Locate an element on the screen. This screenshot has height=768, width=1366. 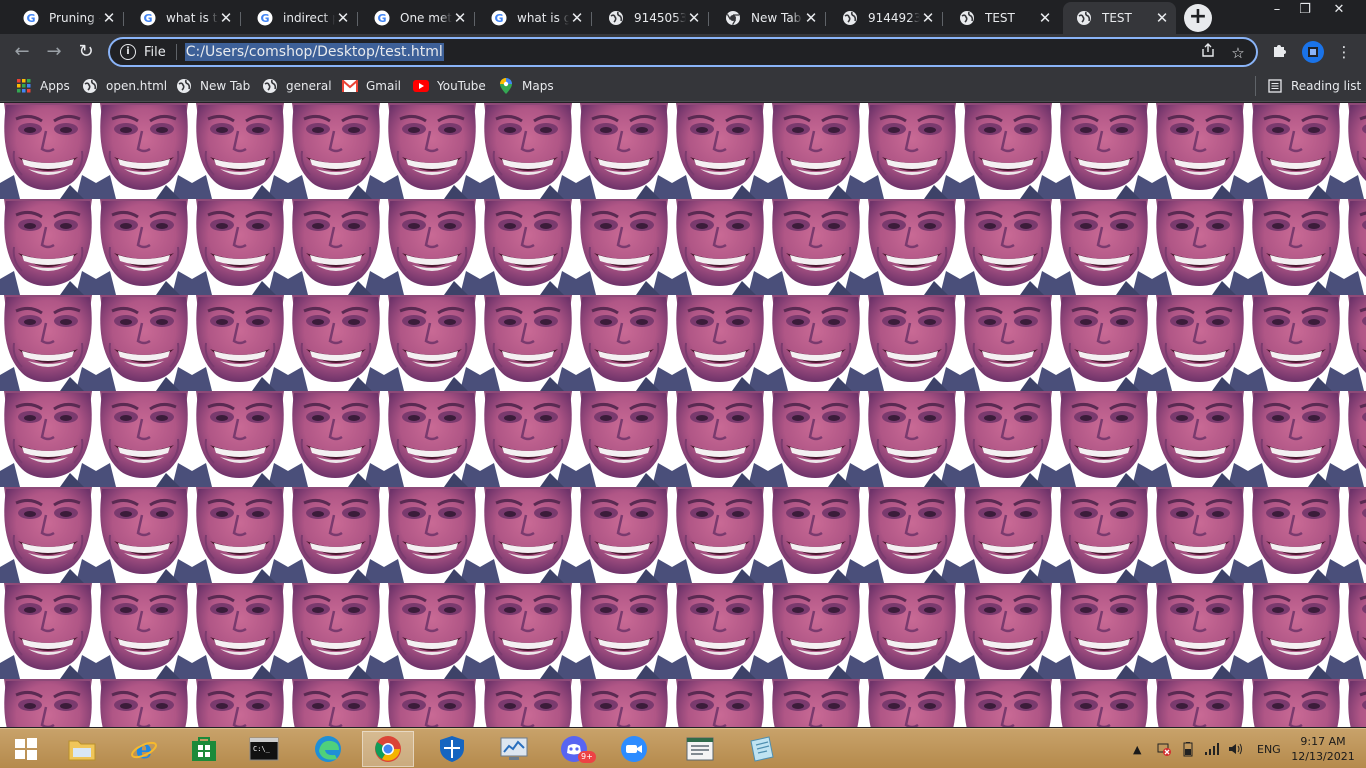
svg-text: e is located at coordinates (144, 749).